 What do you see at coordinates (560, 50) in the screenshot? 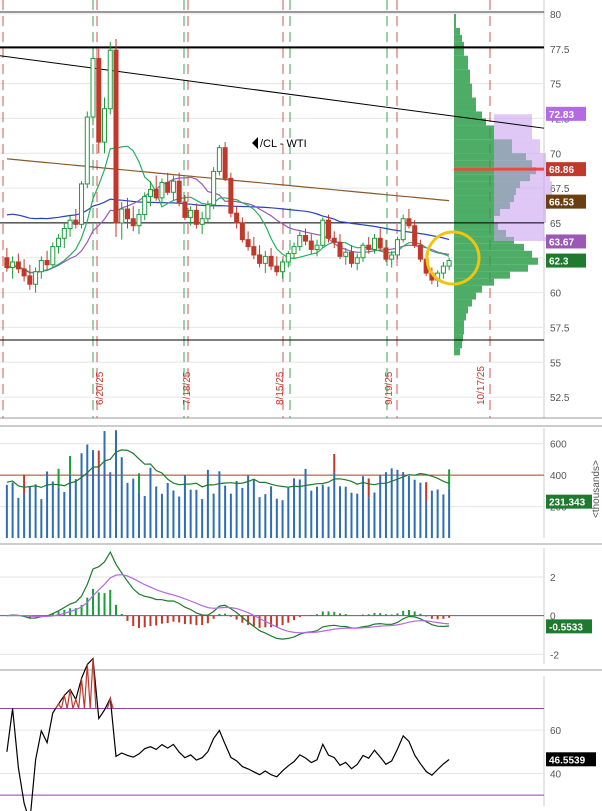
I see `price-tick-label: 77.5` at bounding box center [560, 50].